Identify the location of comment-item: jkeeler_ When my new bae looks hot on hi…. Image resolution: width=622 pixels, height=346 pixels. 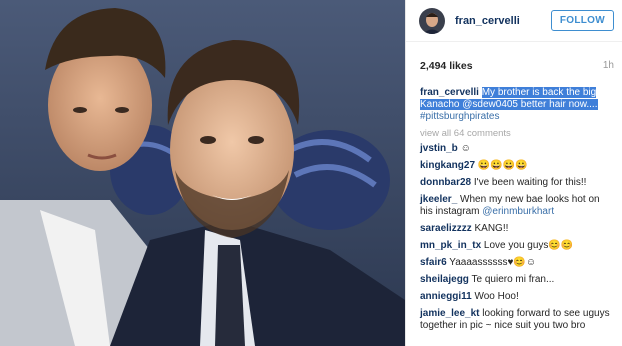
(517, 206).